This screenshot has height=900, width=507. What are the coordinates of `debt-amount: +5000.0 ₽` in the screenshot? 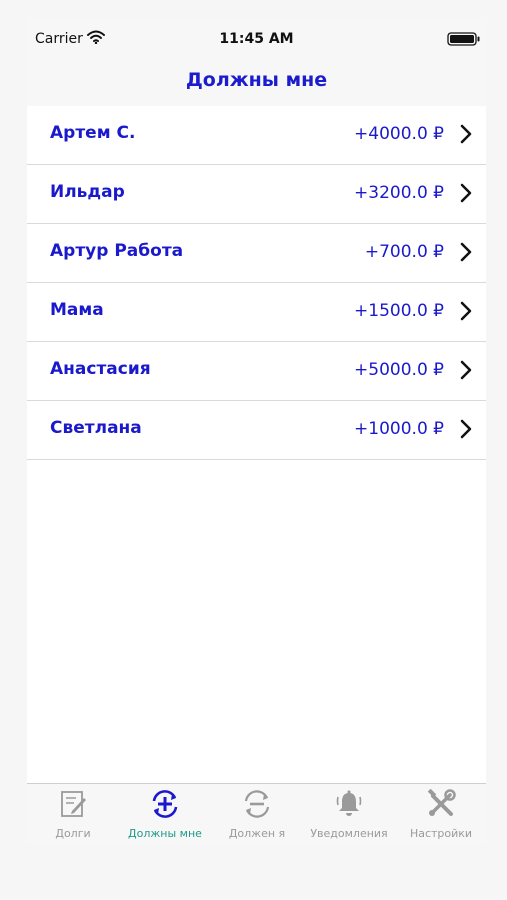 It's located at (399, 370).